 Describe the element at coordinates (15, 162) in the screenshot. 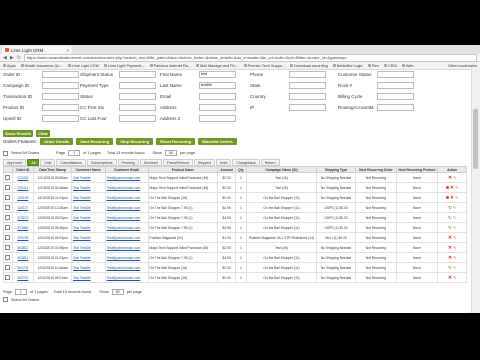

I see `status-tab: Approved` at that location.